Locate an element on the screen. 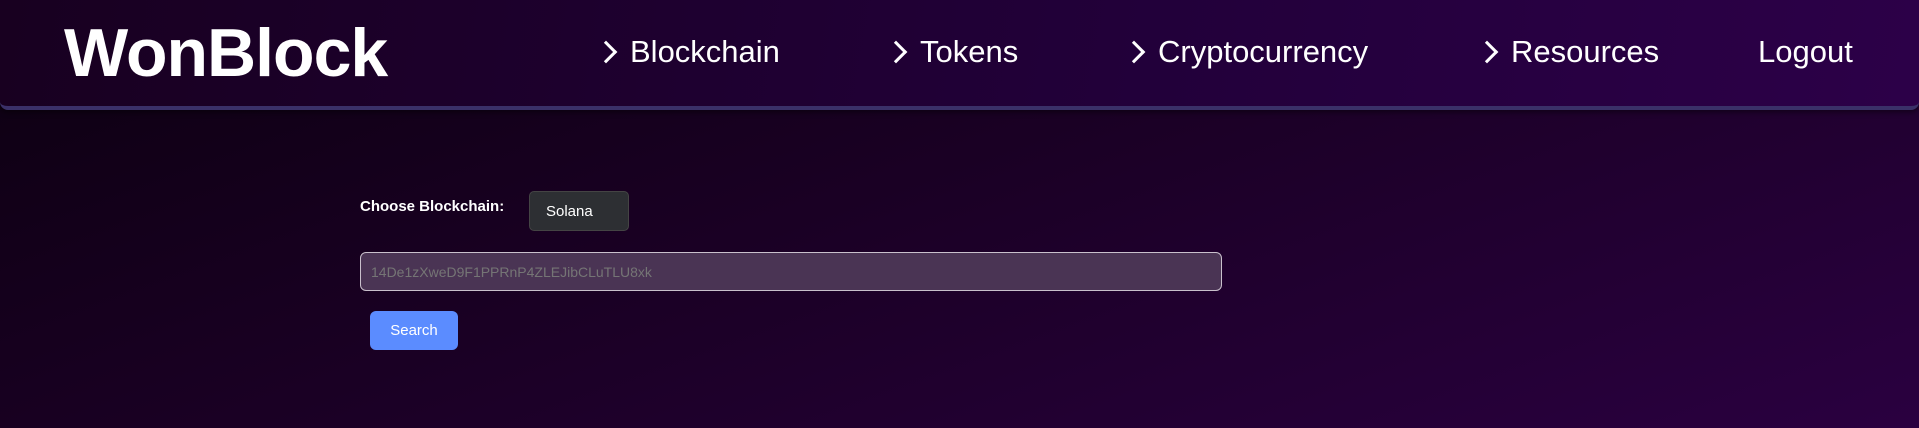  nav-resources: Resources is located at coordinates (1567, 52).